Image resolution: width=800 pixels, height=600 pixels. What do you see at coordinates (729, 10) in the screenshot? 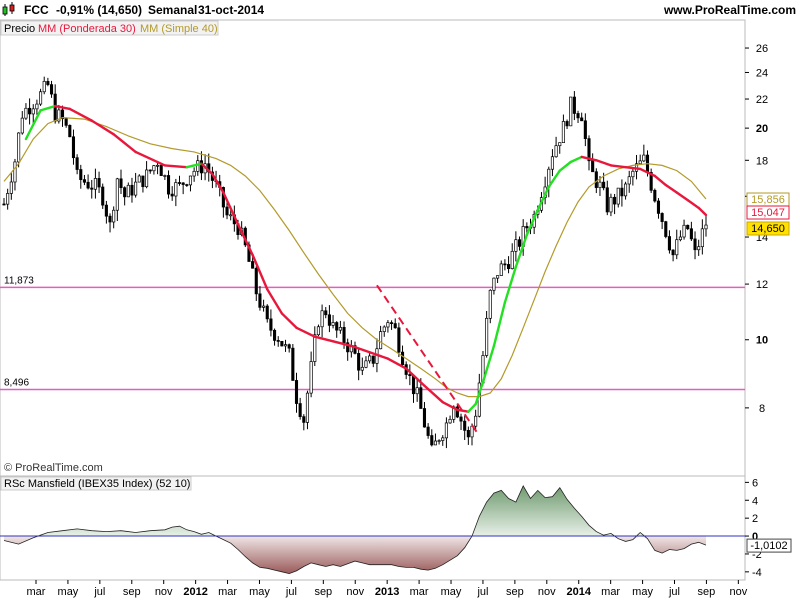
I see `site-label: www.ProRealTime.com` at bounding box center [729, 10].